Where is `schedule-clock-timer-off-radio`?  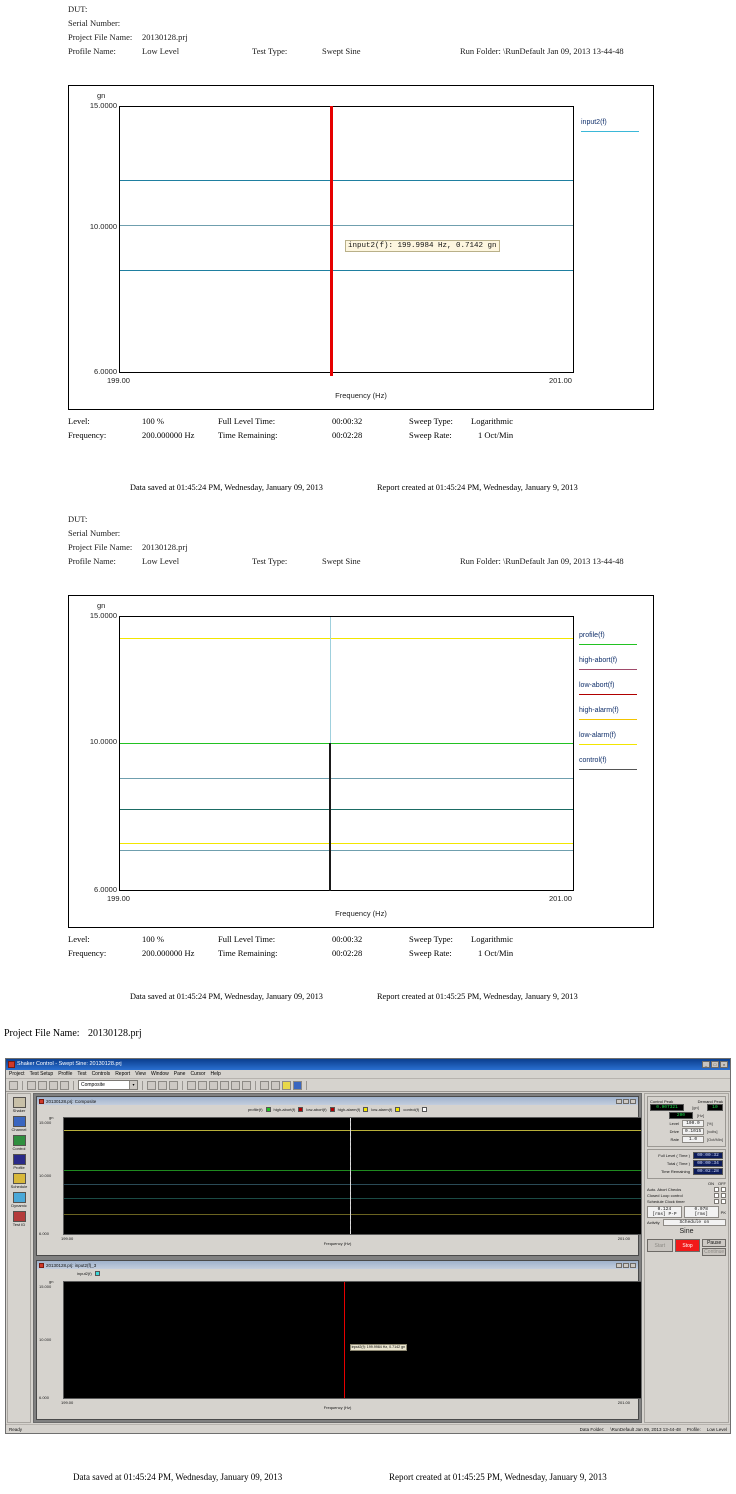
schedule-clock-timer-off-radio is located at coordinates (723, 1201).